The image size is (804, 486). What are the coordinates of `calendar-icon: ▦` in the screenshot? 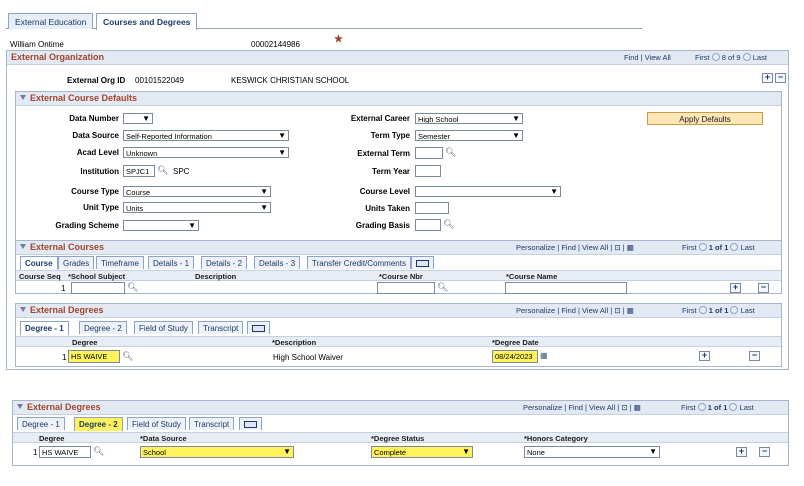 It's located at (544, 355).